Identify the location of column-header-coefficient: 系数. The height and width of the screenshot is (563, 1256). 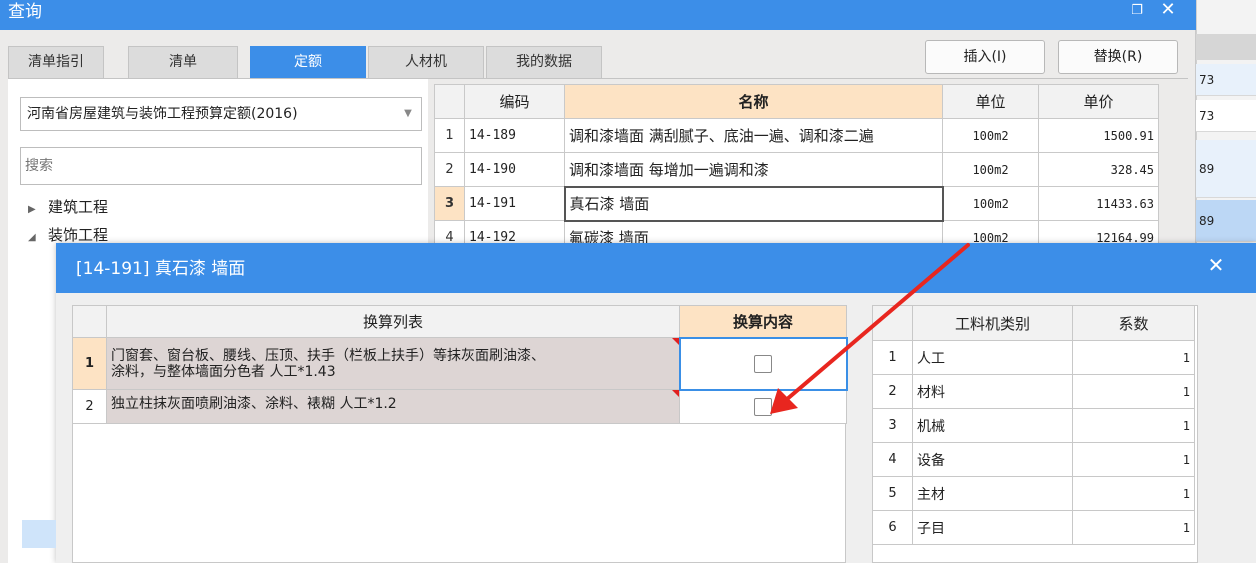
(1133, 323).